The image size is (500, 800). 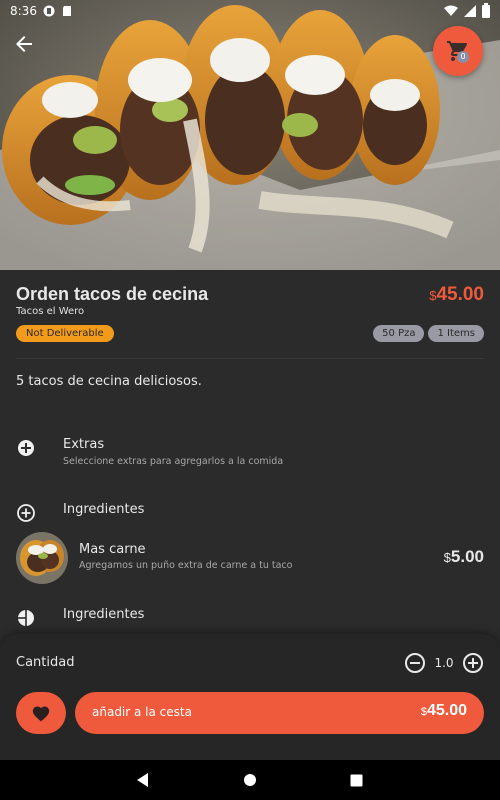 I want to click on cell-signal-icon, so click(x=470, y=11).